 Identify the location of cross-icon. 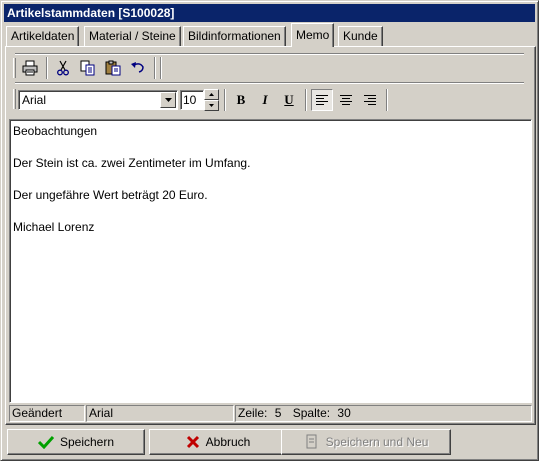
(192, 442).